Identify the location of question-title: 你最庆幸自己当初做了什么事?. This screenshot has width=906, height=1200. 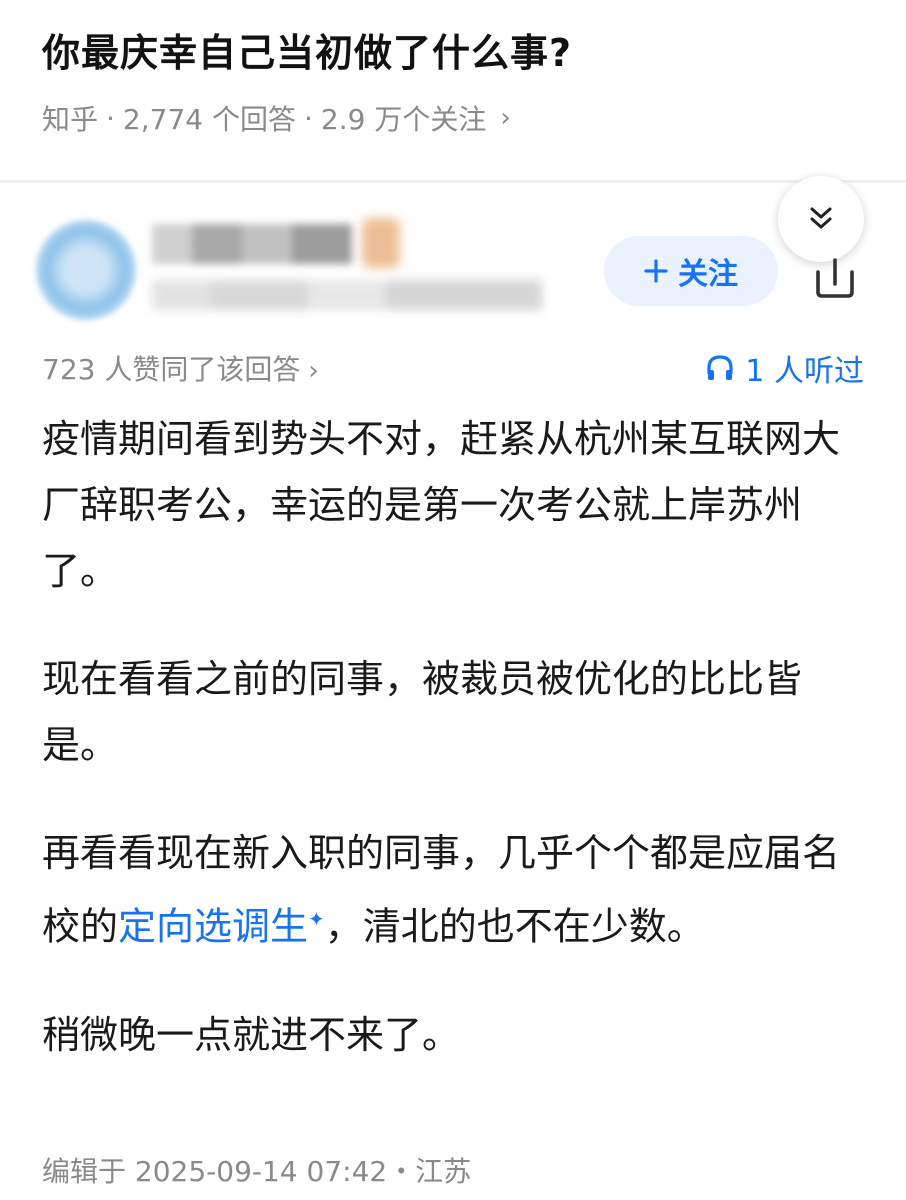
(307, 49).